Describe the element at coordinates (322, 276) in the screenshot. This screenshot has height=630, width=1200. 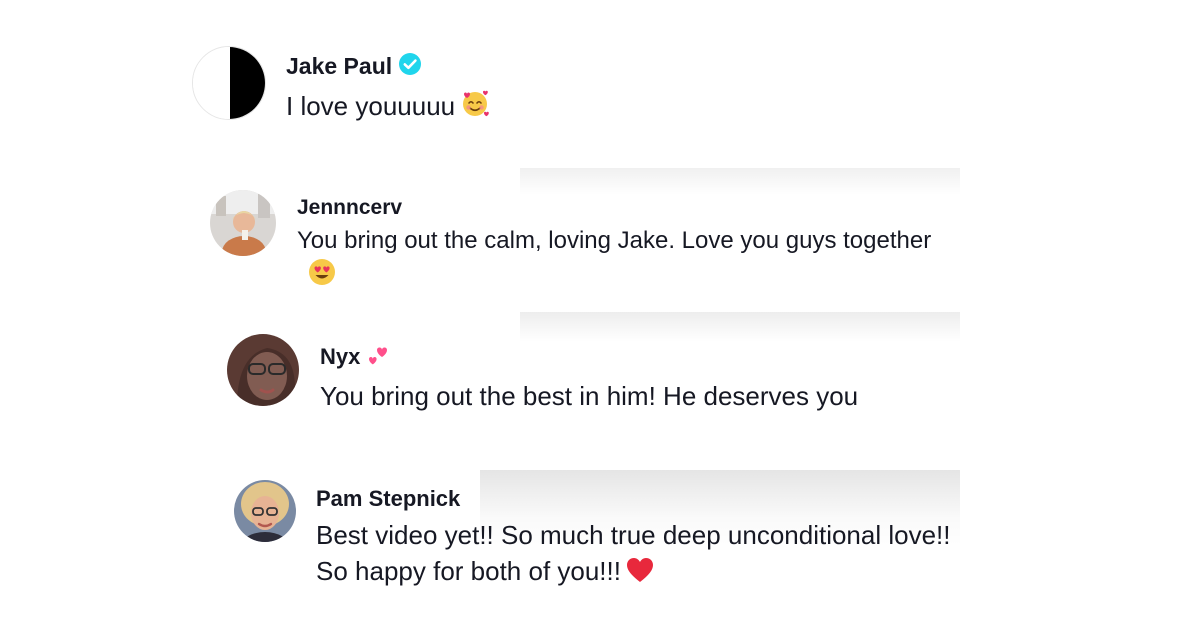
I see `heart-eyes-icon` at that location.